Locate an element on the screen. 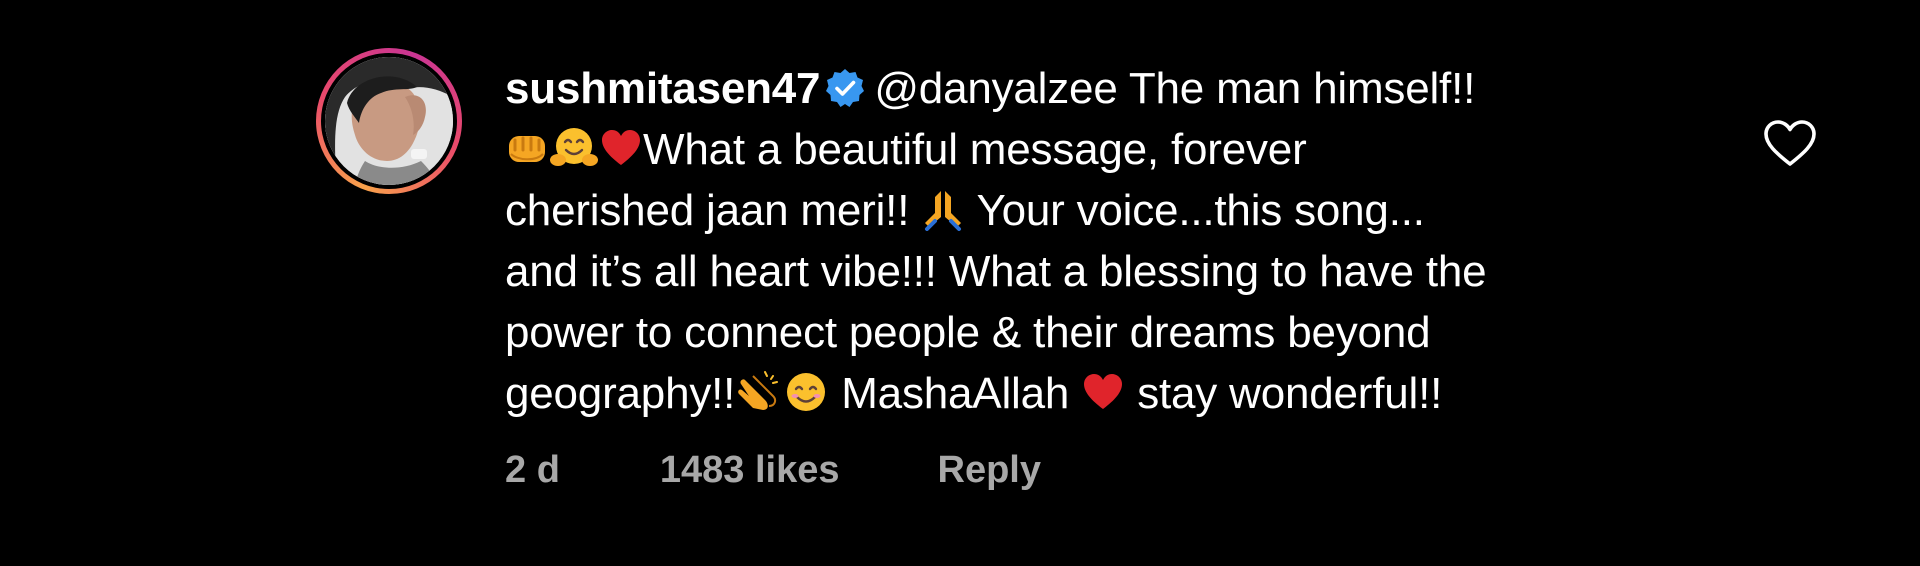 Image resolution: width=1920 pixels, height=566 pixels. heart-outline-icon is located at coordinates (1790, 143).